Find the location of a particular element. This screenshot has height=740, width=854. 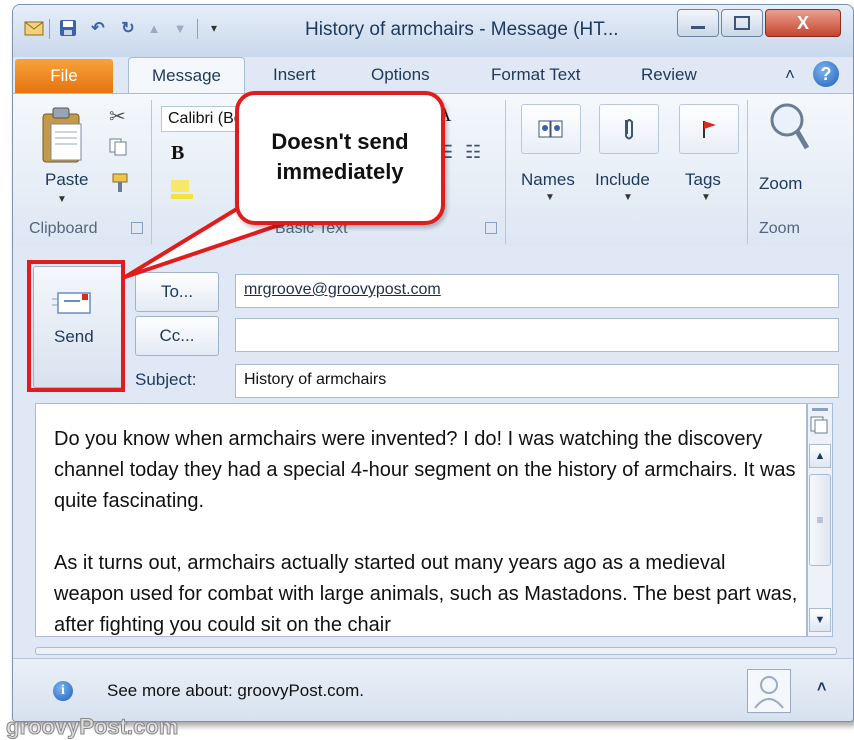

callout-line-2: immediately is located at coordinates (340, 171).